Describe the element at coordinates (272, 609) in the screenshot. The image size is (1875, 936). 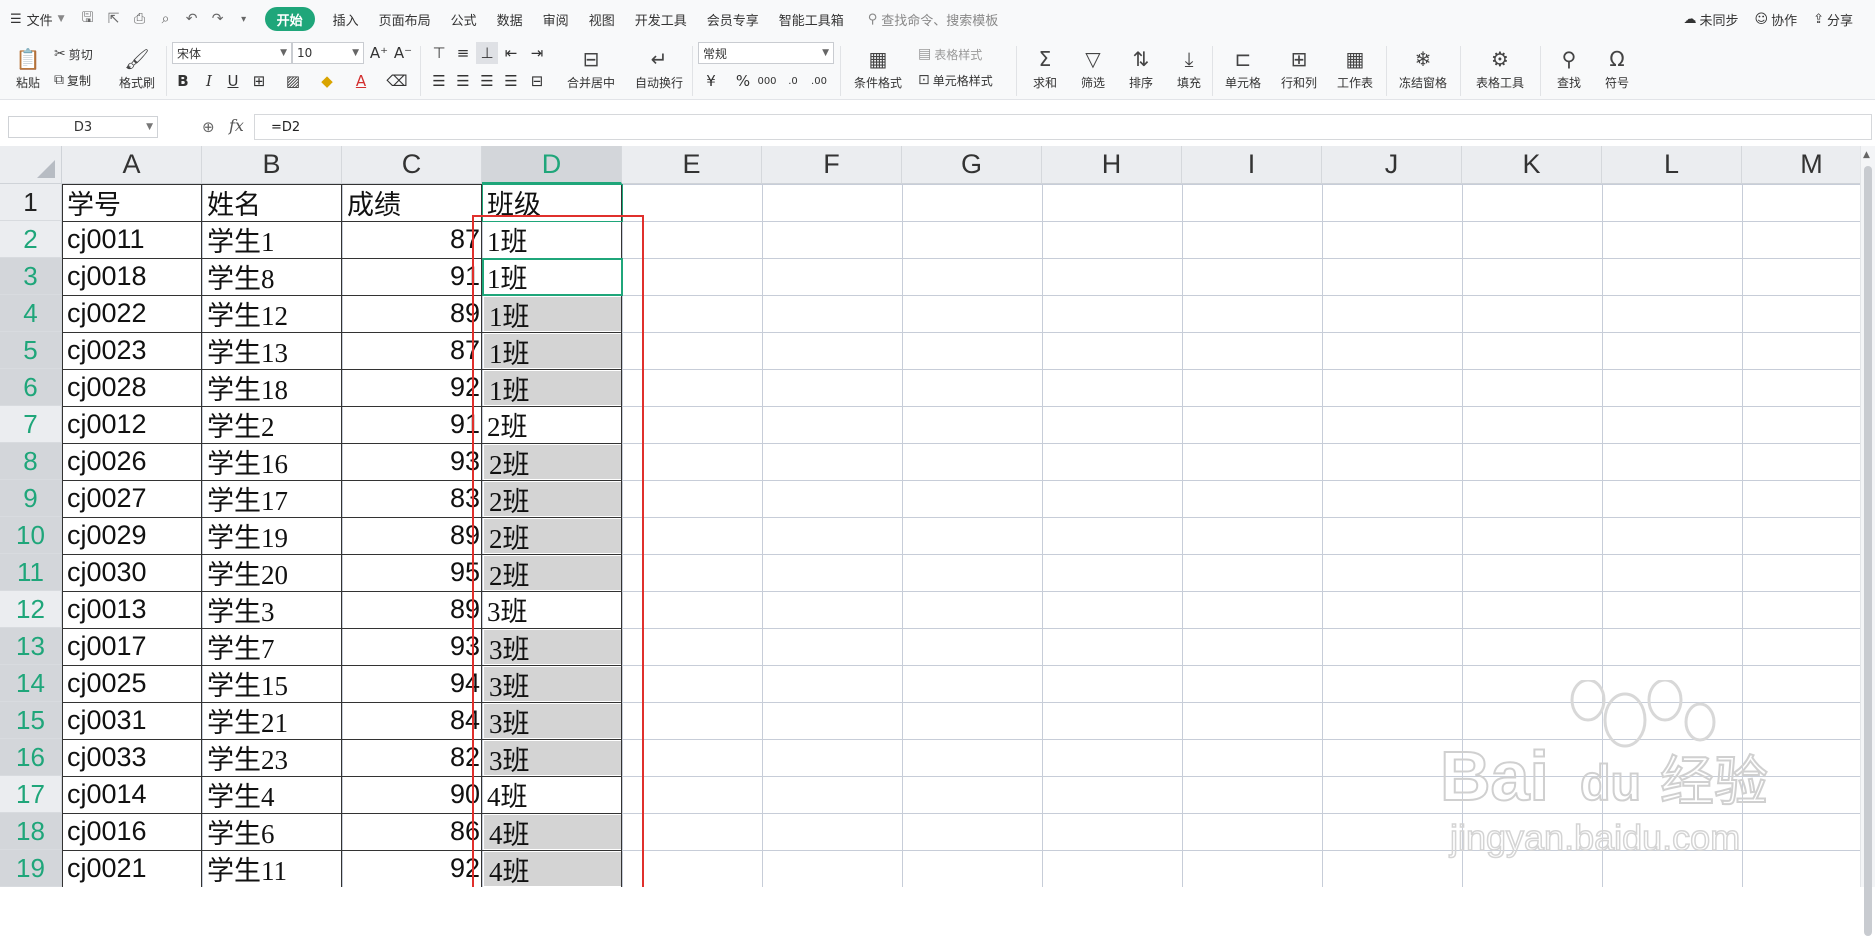
I see `cell-name: 学生3` at that location.